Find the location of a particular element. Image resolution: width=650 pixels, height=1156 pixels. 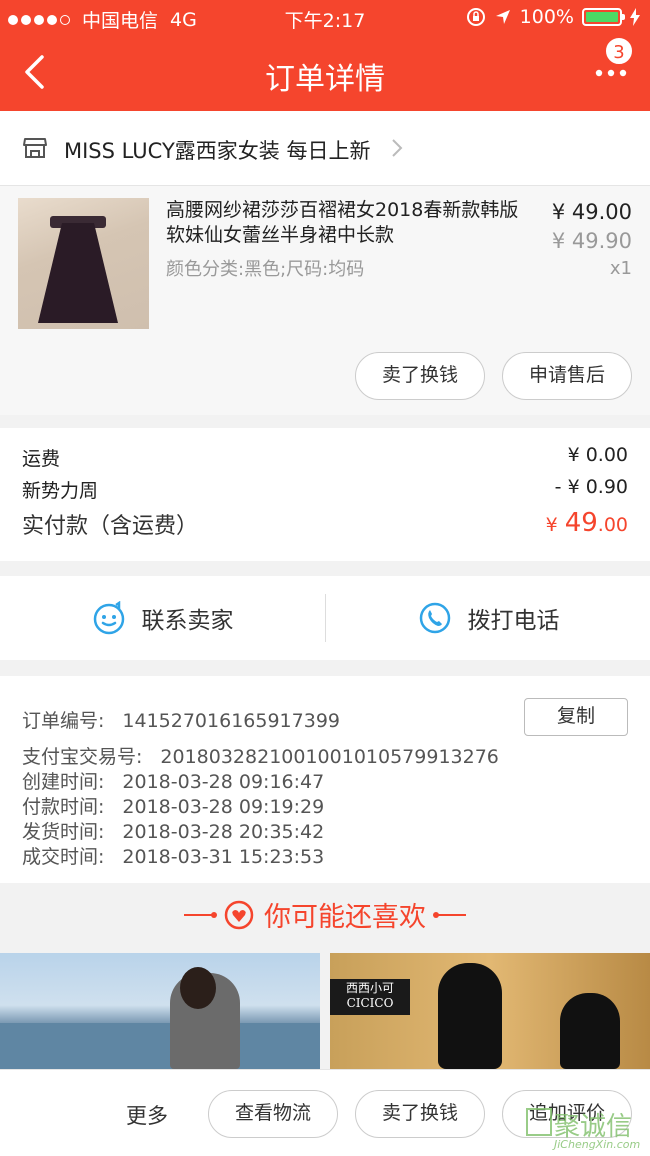

charging-icon is located at coordinates (635, 17).